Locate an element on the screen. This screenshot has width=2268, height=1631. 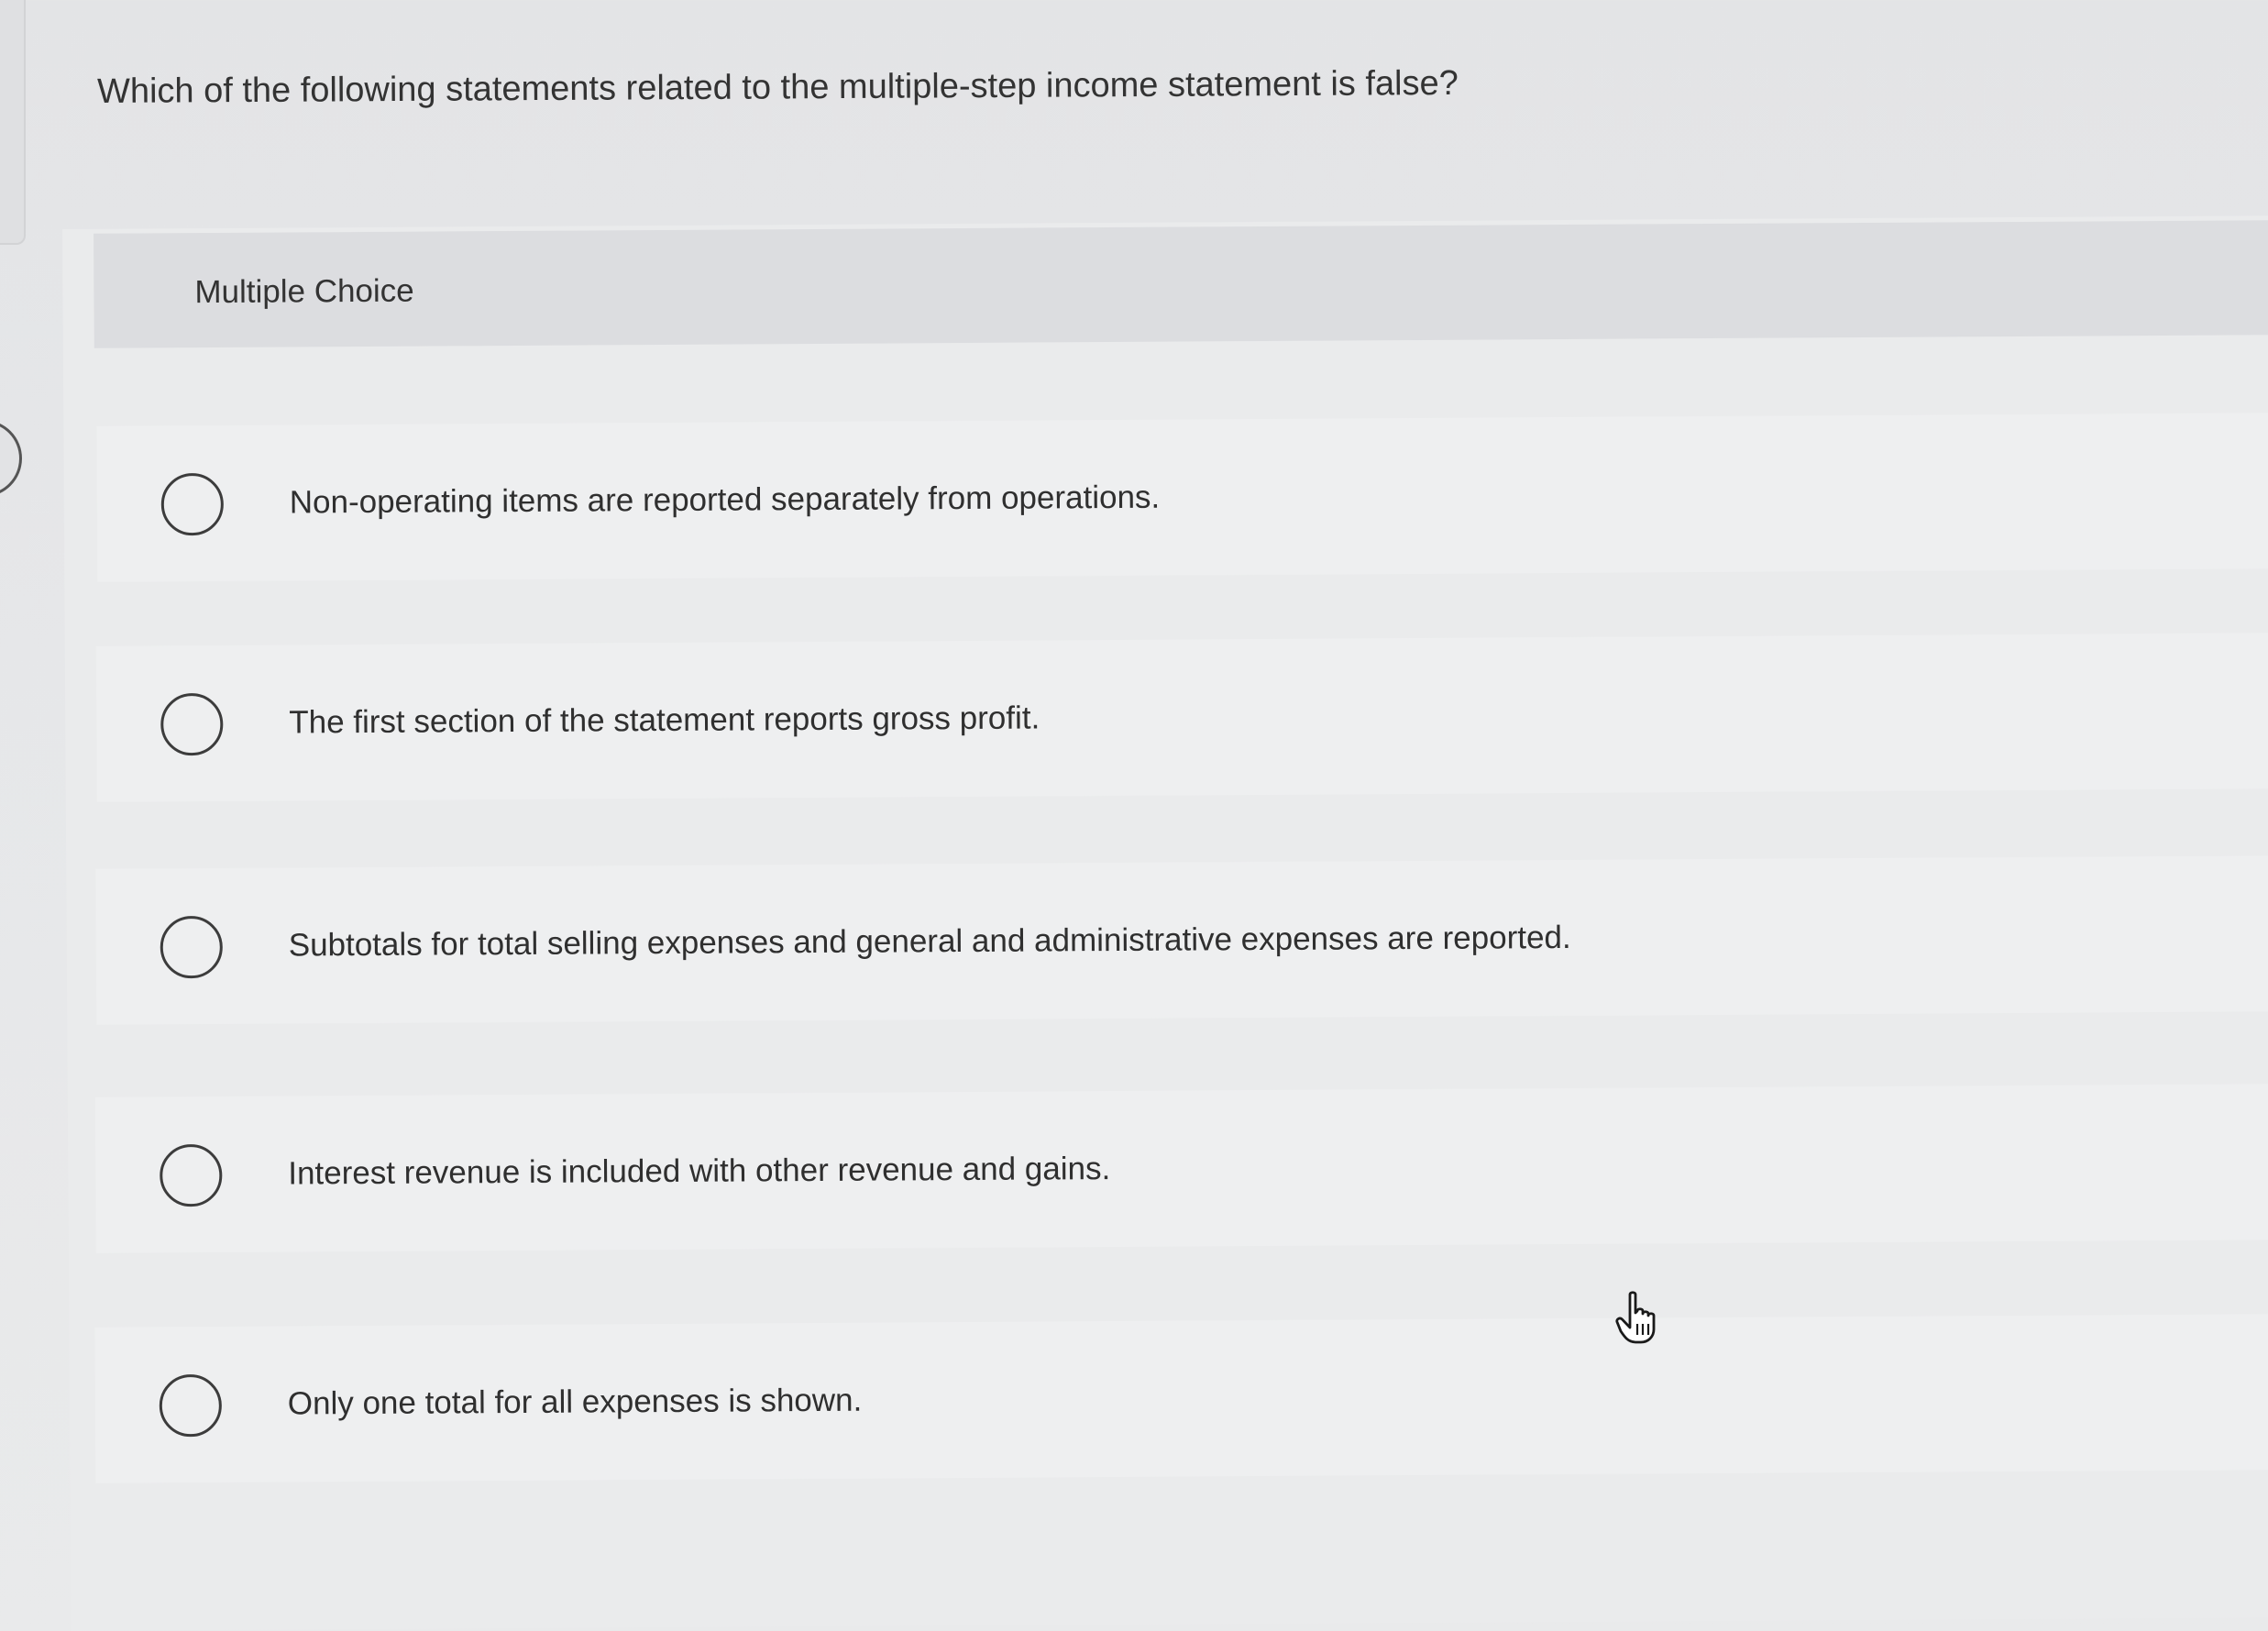
previous-nav-button is located at coordinates (11, 459).